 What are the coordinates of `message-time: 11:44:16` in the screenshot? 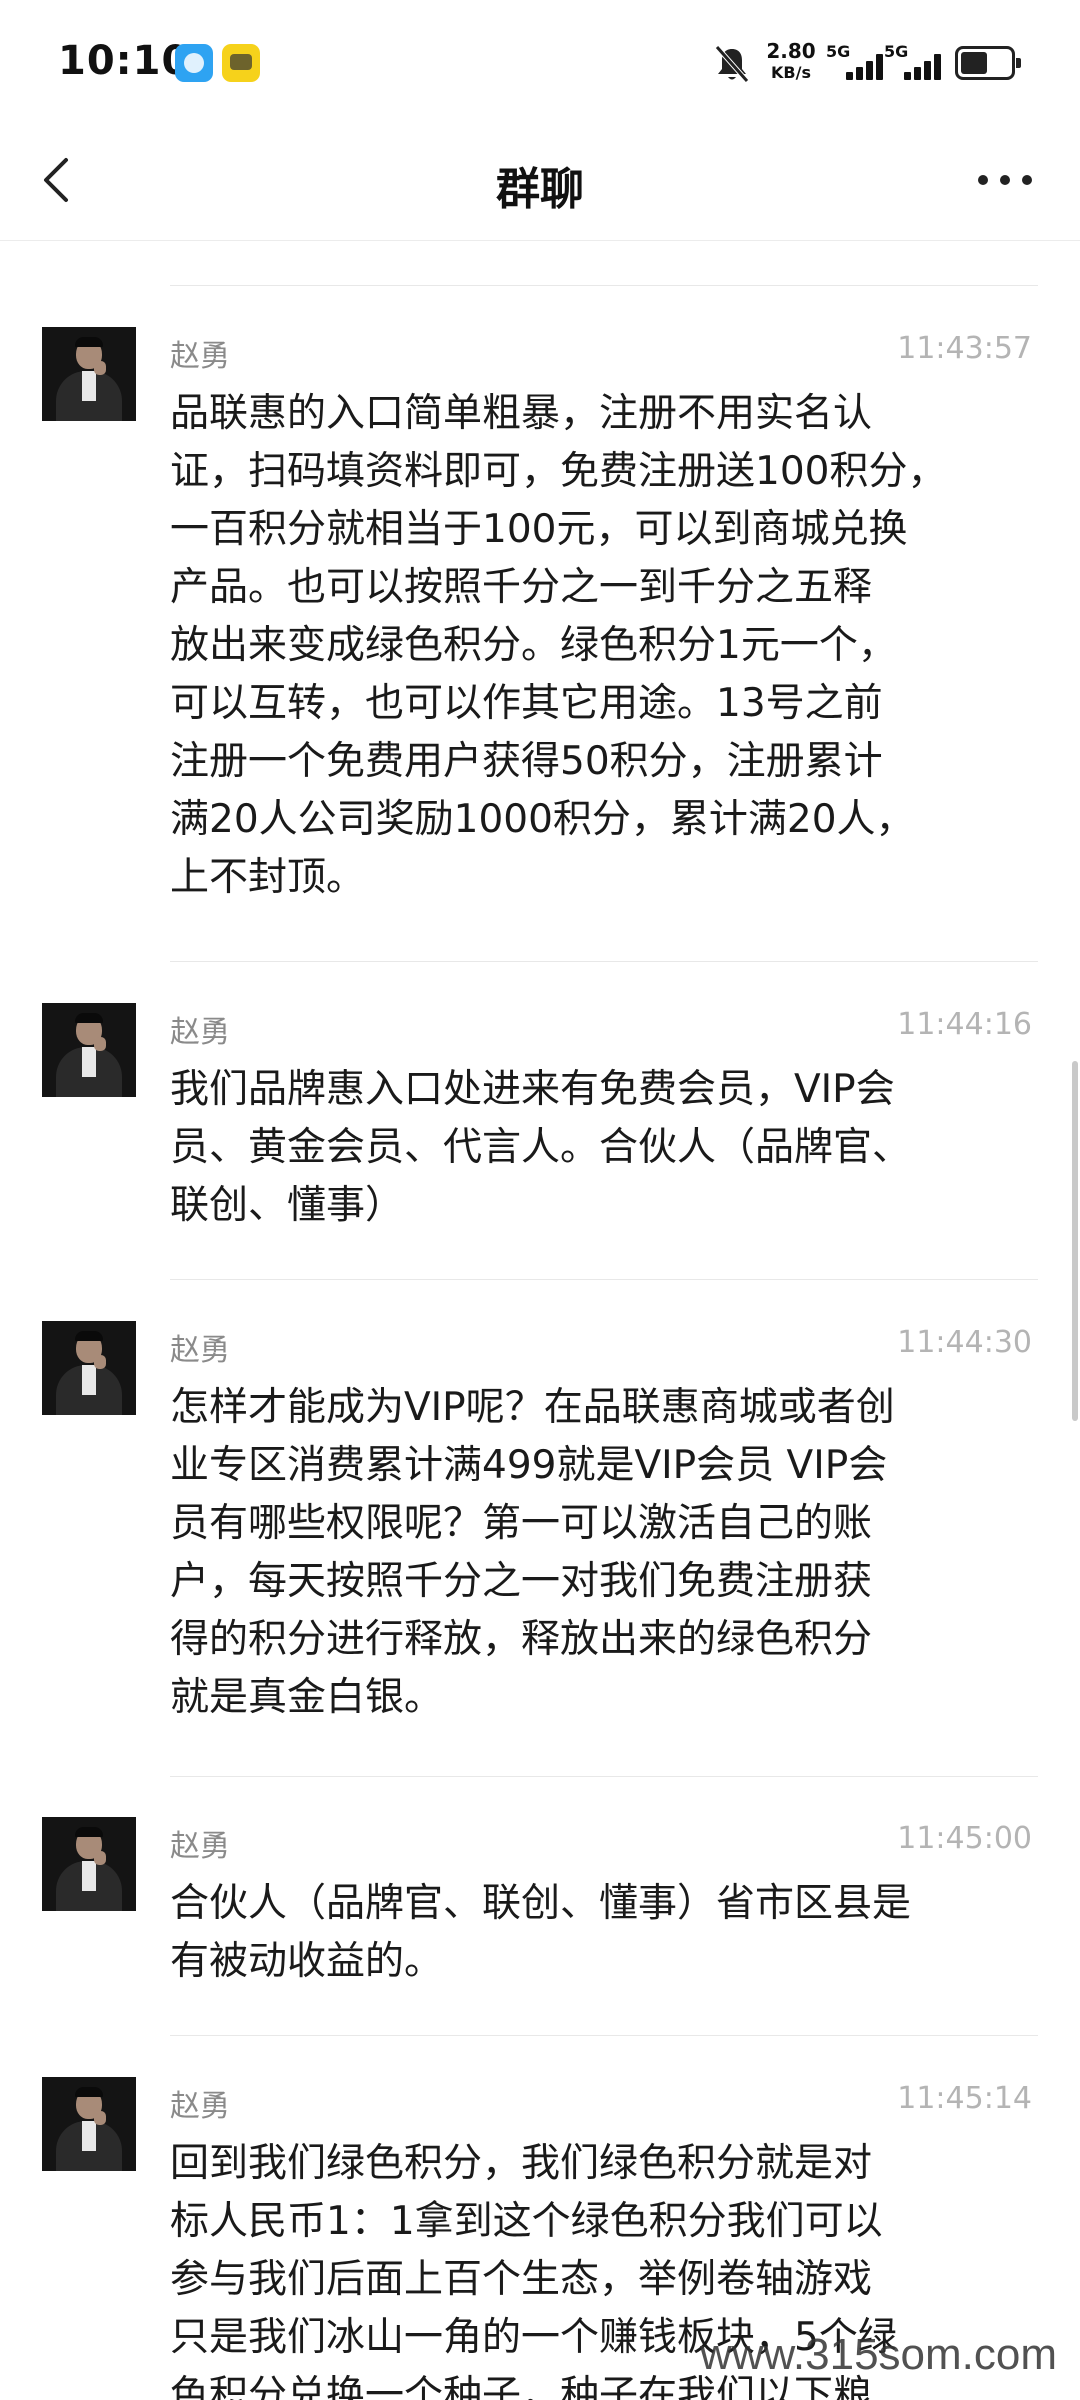 It's located at (964, 1024).